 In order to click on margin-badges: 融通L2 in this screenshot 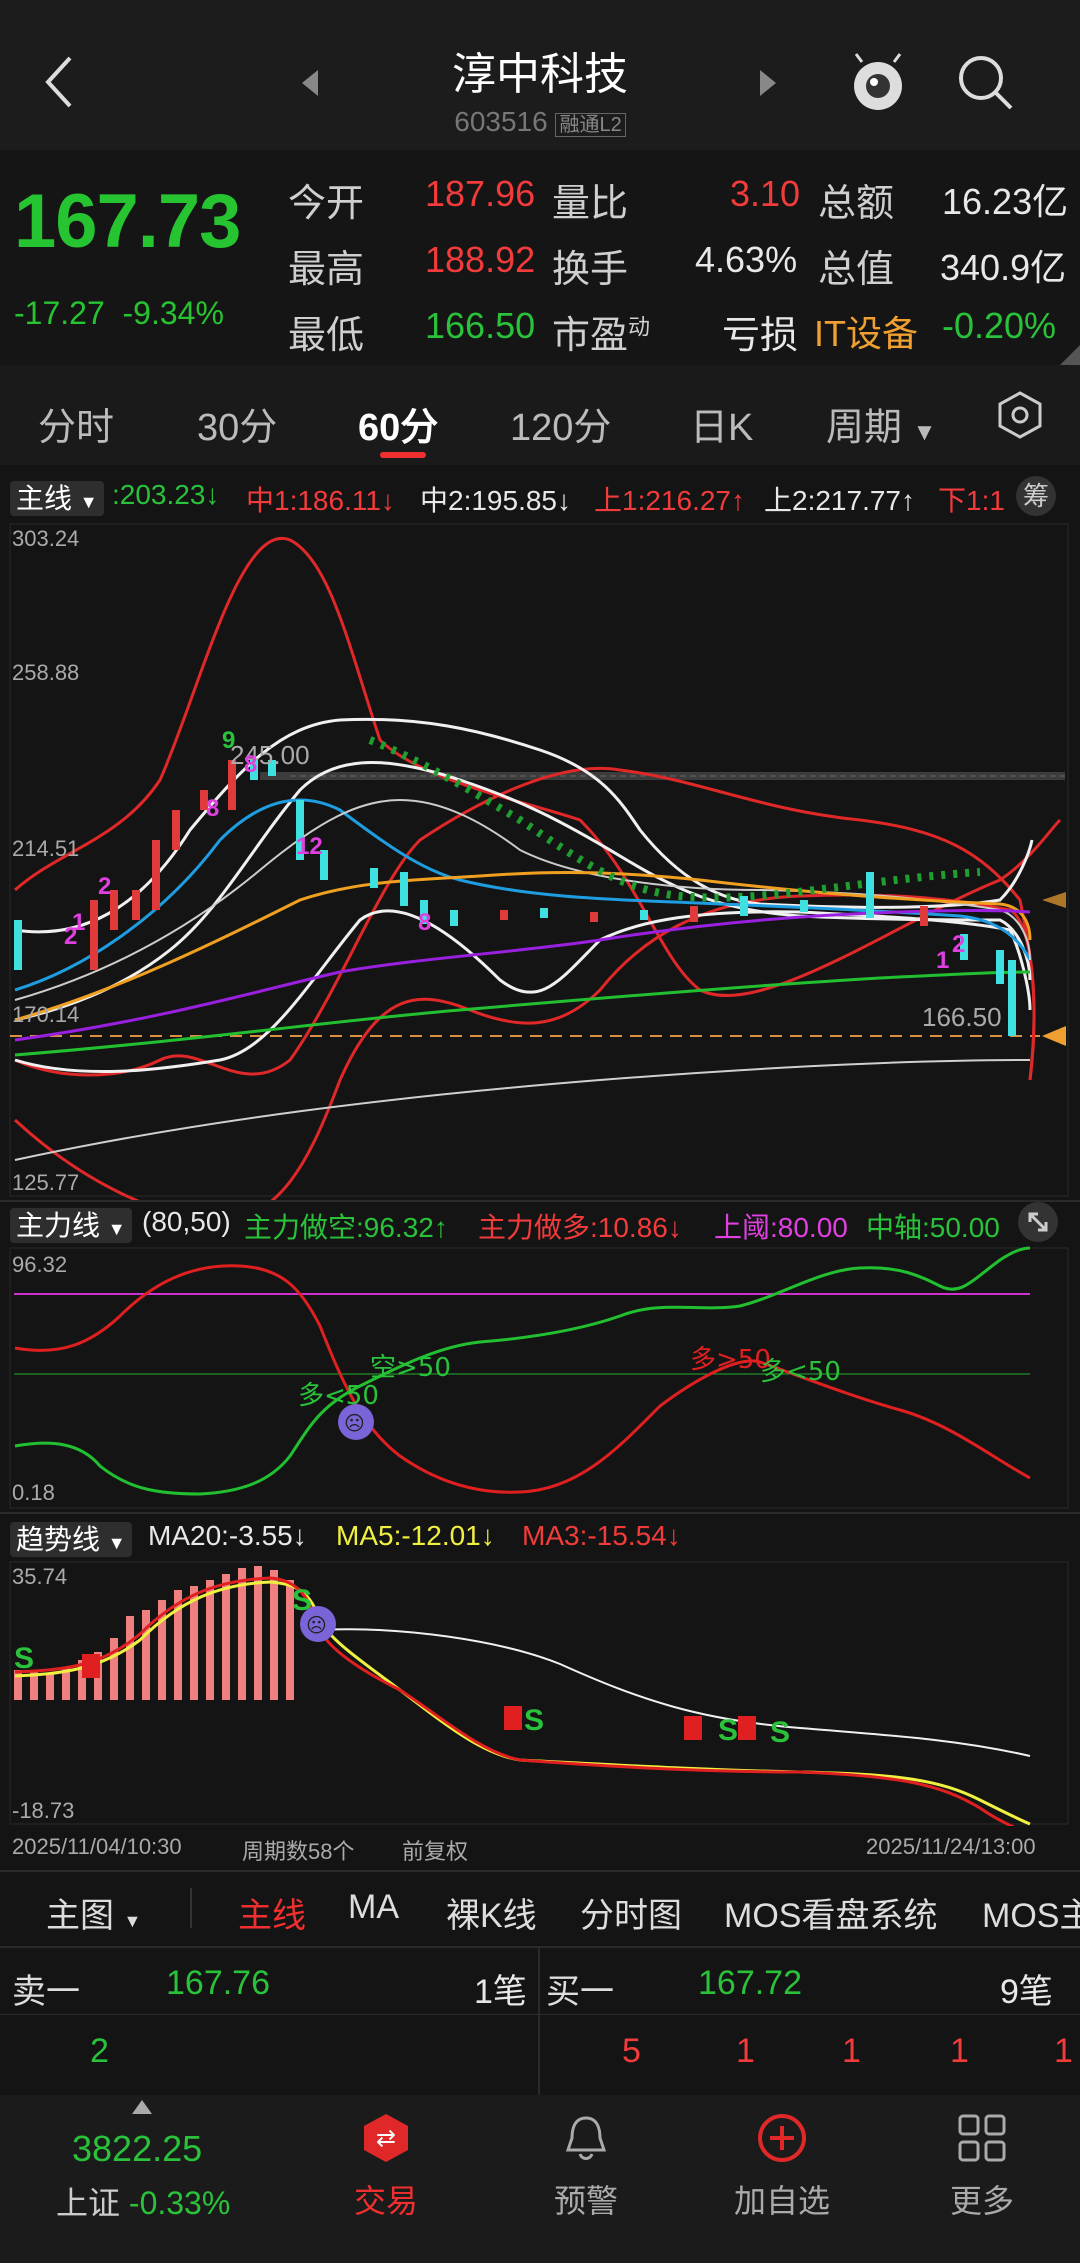, I will do `click(590, 125)`.